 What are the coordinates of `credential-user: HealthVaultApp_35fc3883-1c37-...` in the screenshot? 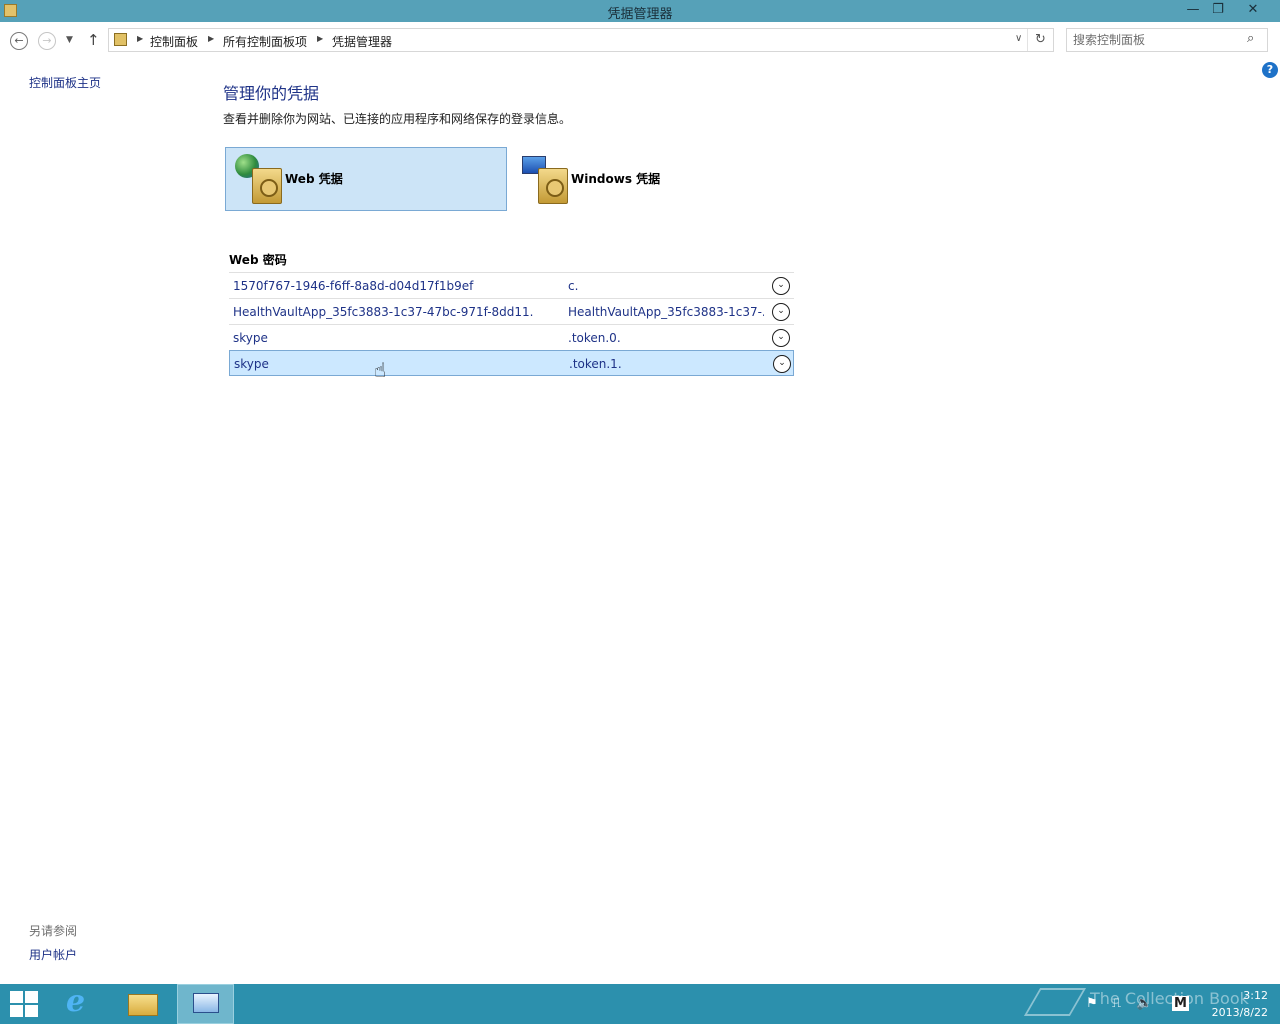 It's located at (666, 312).